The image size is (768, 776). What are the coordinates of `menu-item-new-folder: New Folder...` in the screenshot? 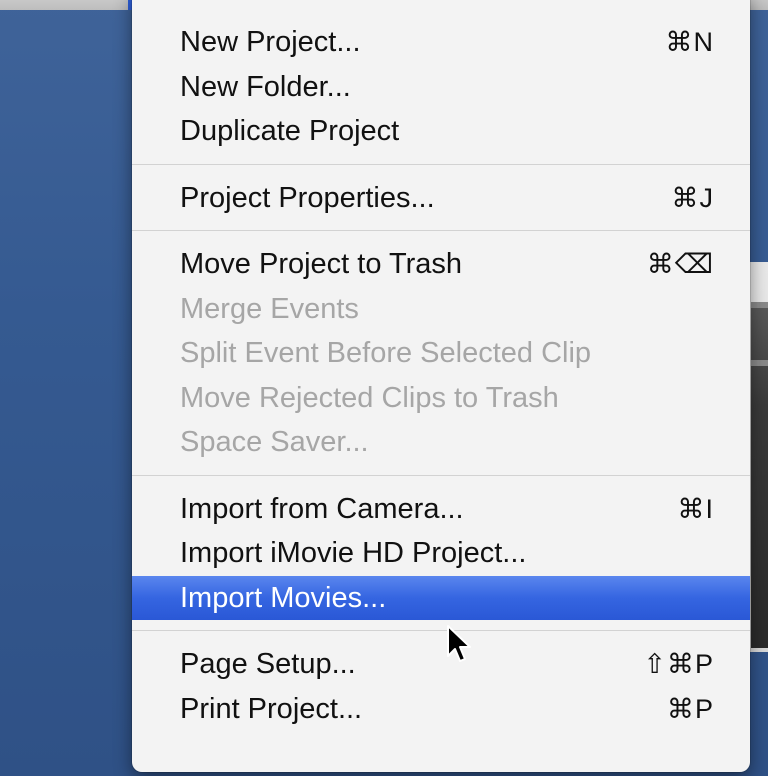 It's located at (441, 87).